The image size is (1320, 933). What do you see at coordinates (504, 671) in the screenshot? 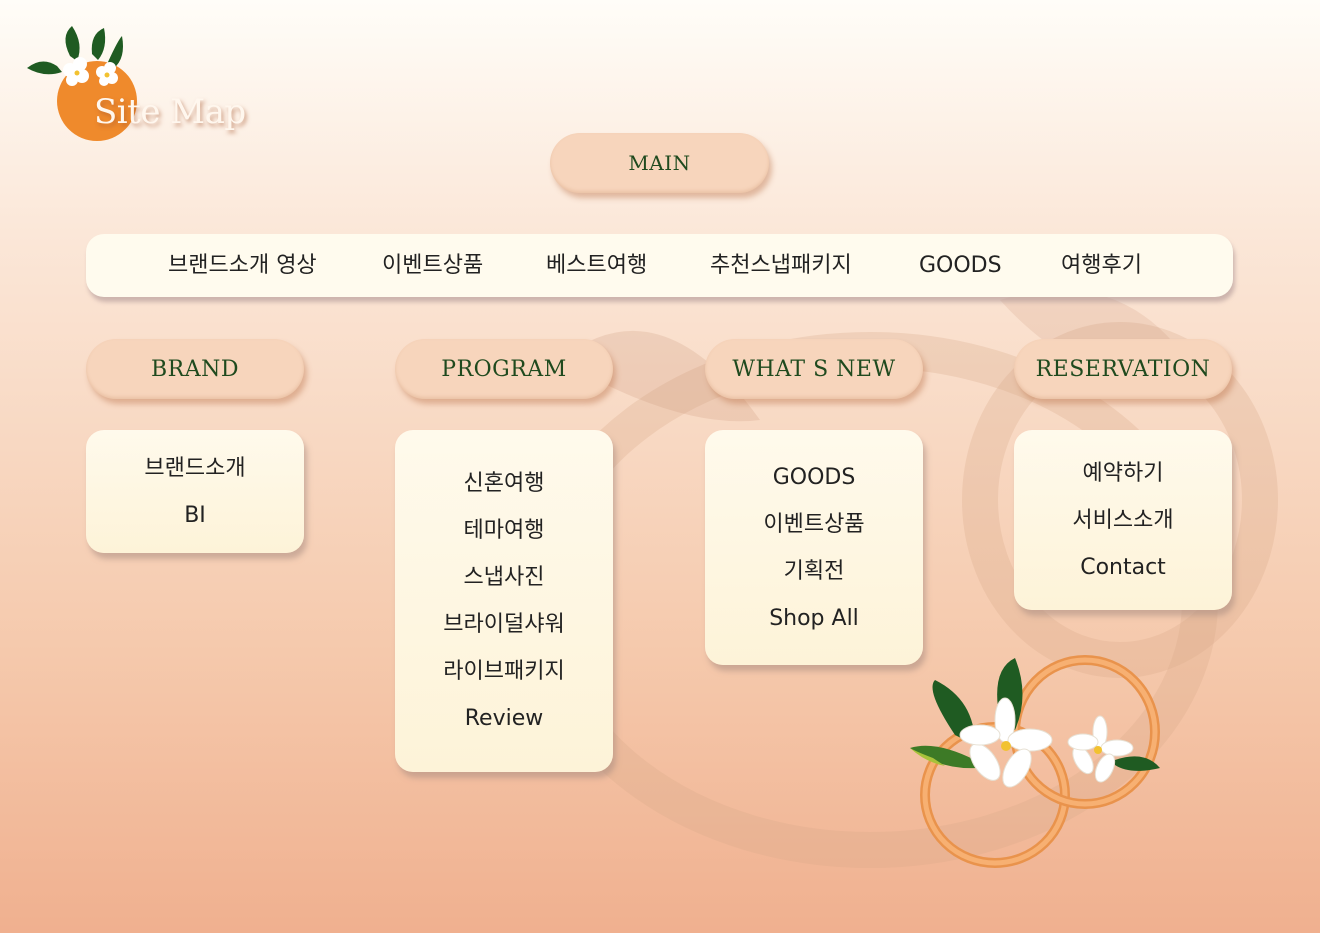
I see `list-item: 라이브패키지` at bounding box center [504, 671].